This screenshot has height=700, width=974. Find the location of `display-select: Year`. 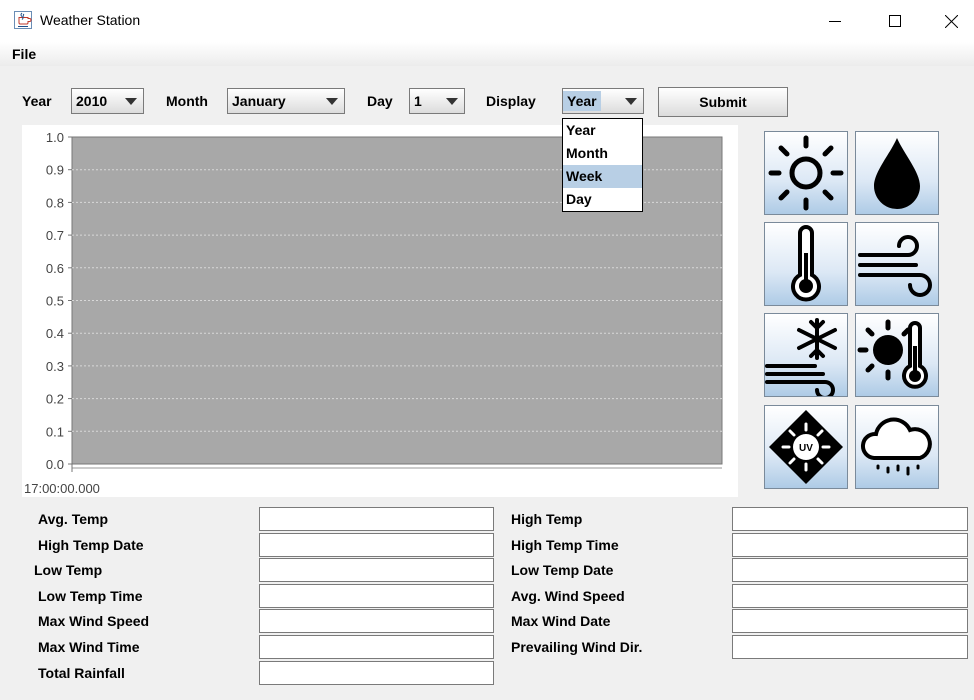

display-select: Year is located at coordinates (603, 101).